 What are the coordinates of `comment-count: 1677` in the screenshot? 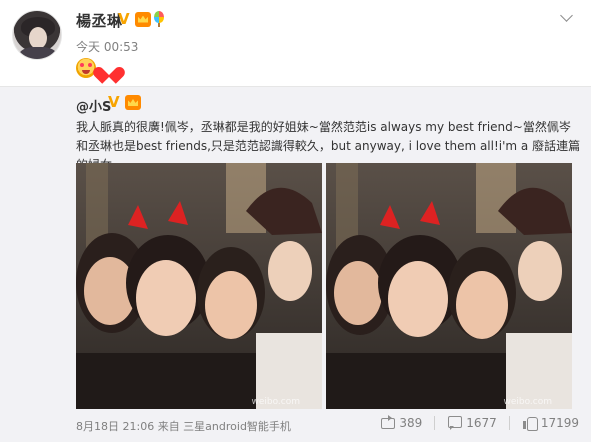 It's located at (481, 422).